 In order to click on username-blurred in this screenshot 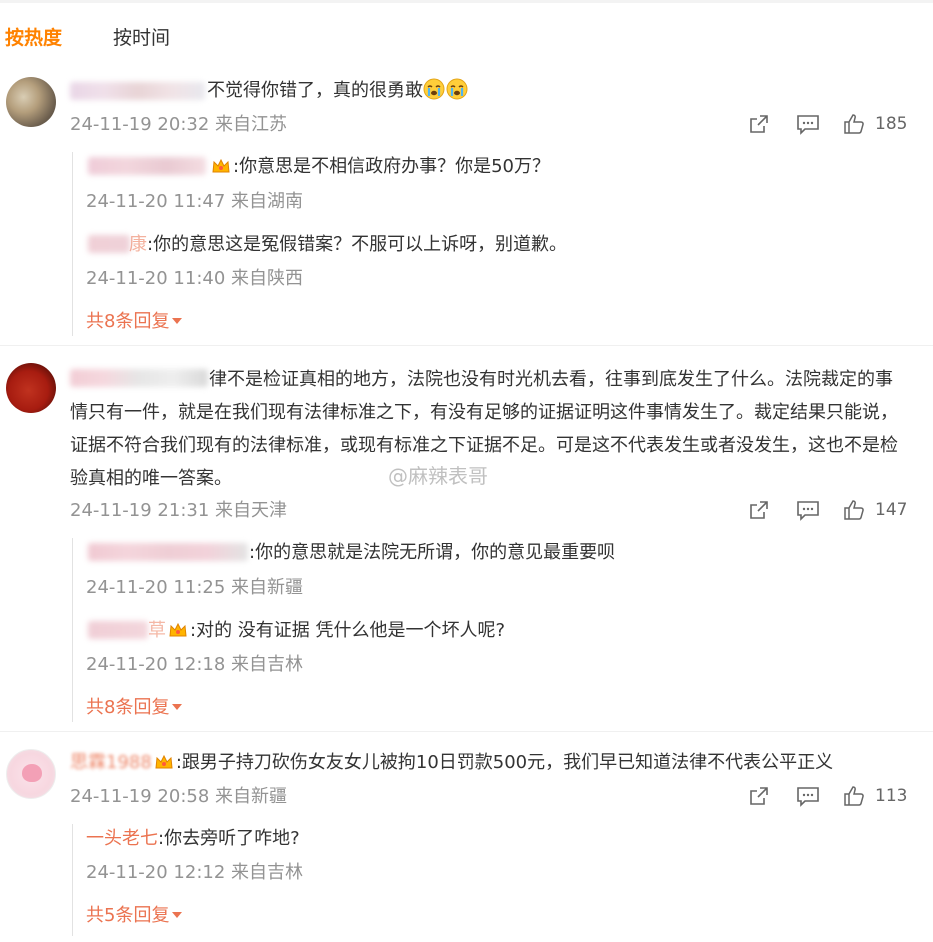, I will do `click(137, 91)`.